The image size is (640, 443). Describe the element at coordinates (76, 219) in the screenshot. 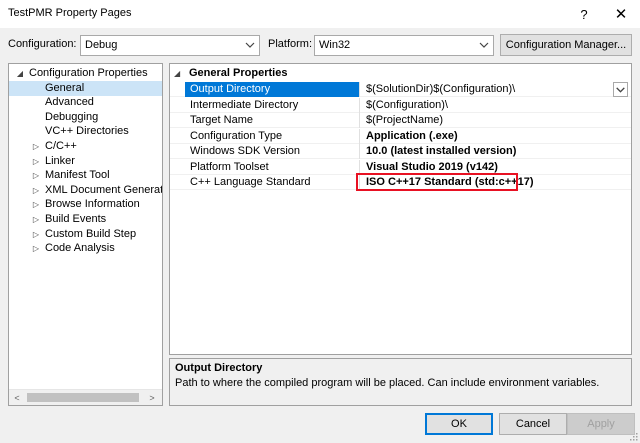

I see `tree-item-label: Build Events` at that location.